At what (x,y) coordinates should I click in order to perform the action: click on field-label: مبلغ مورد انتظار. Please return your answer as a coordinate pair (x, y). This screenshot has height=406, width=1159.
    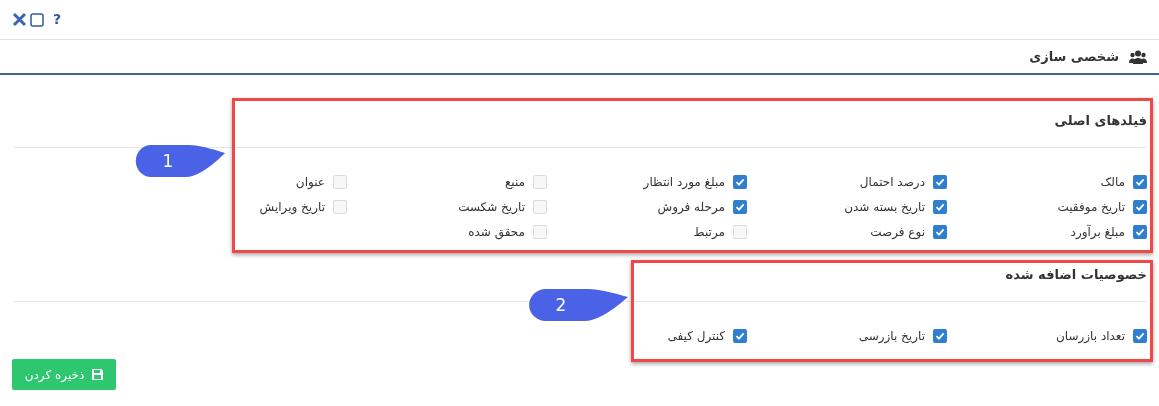
    Looking at the image, I should click on (684, 182).